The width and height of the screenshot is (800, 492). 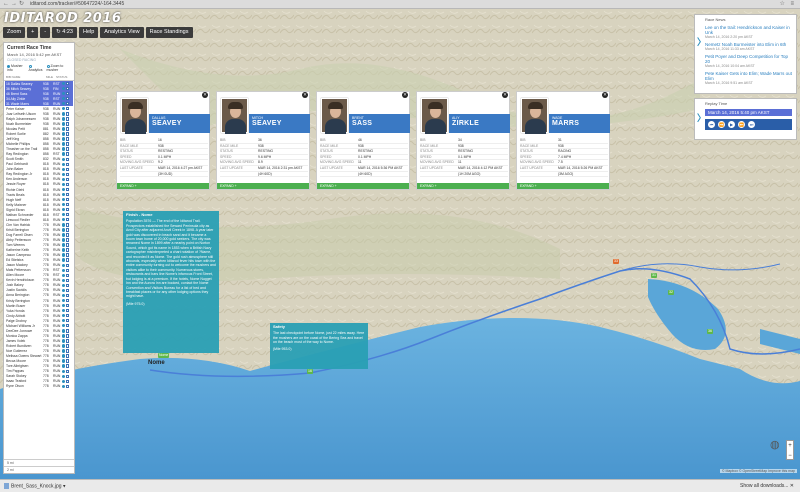 What do you see at coordinates (169, 32) in the screenshot?
I see `race-standings-button: Race Standings` at bounding box center [169, 32].